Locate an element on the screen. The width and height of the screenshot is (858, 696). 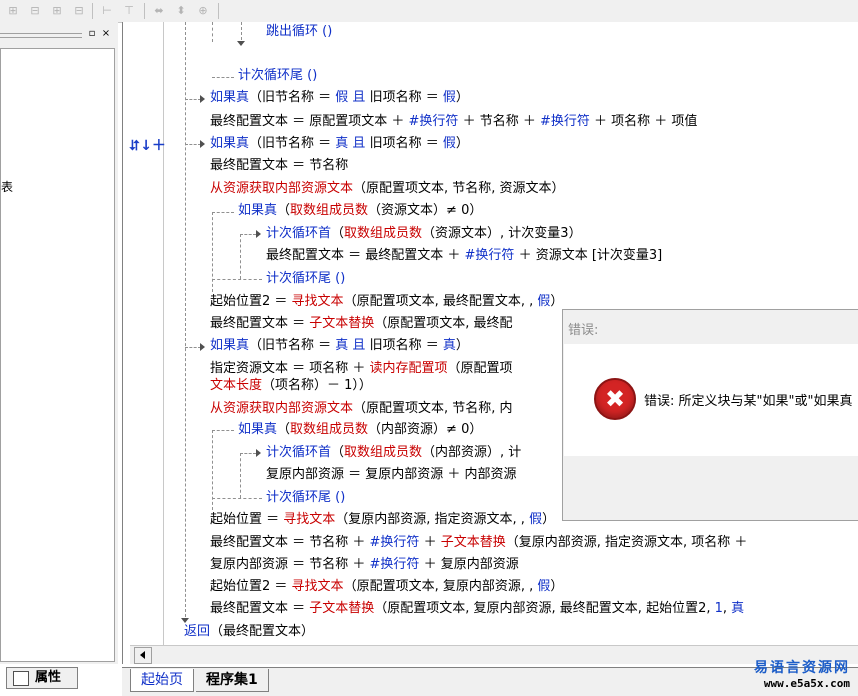
code-token: 假 is located at coordinates (342, 97).